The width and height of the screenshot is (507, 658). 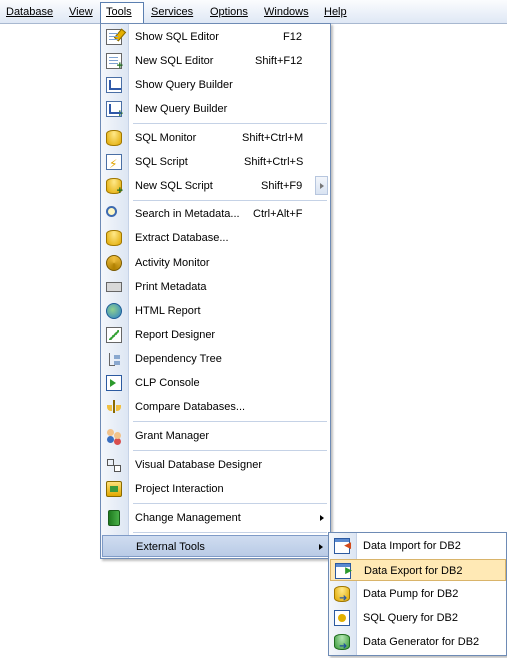 What do you see at coordinates (174, 186) in the screenshot?
I see `menu-item-label: New SQL Script` at bounding box center [174, 186].